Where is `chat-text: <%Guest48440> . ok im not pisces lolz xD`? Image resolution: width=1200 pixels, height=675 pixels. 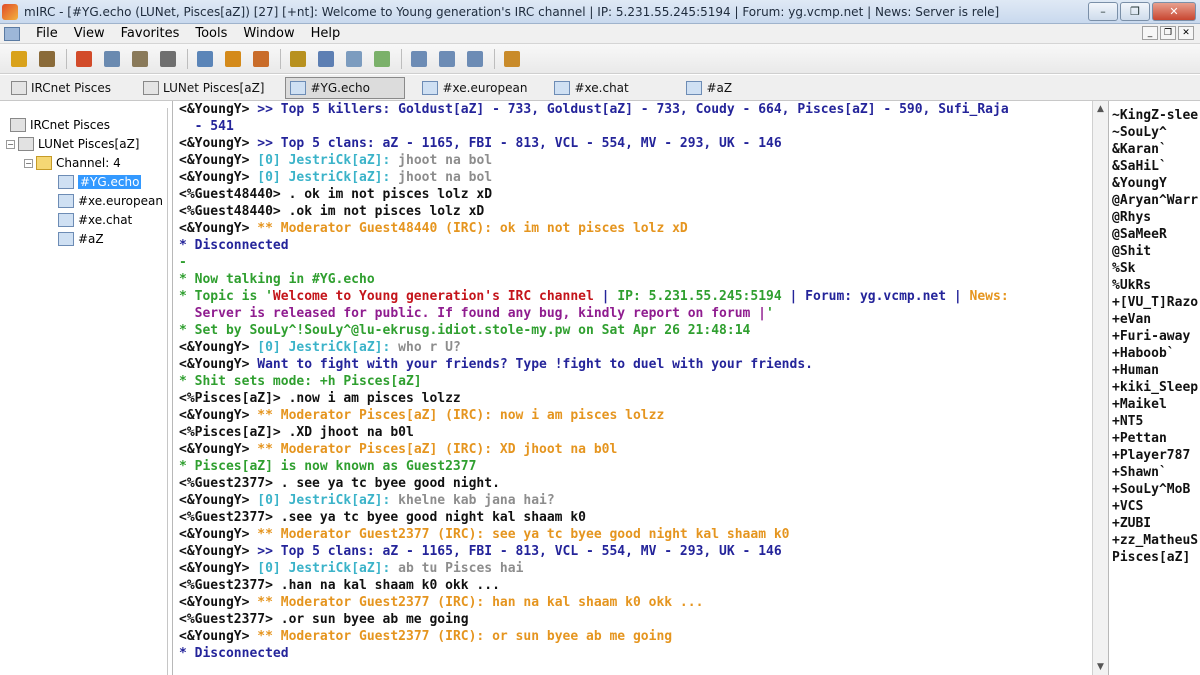 chat-text: <%Guest48440> . ok im not pisces lolz xD is located at coordinates (336, 194).